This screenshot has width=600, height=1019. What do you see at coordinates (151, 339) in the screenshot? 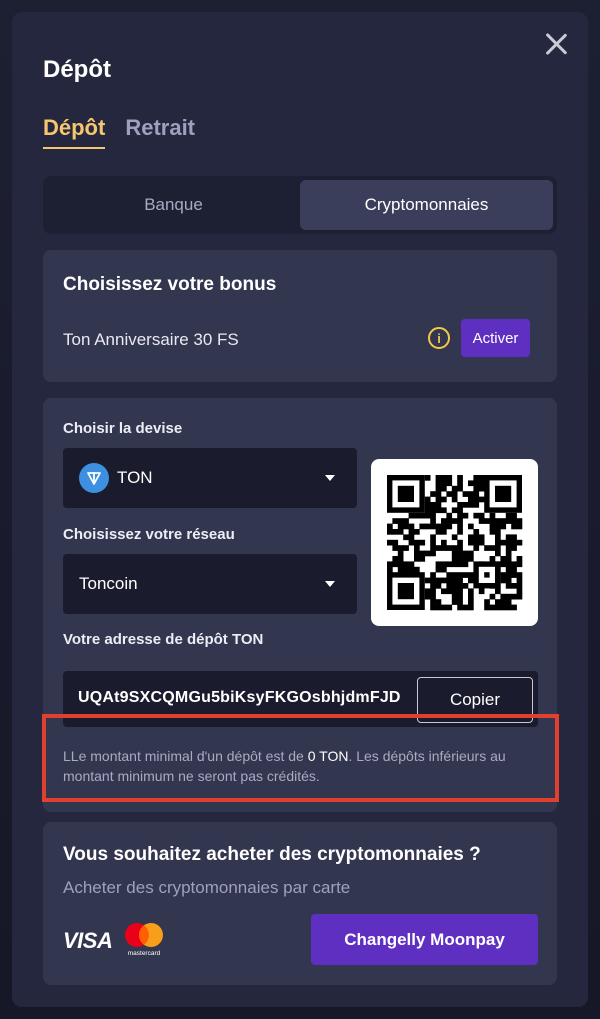
I see `bonus-name: Ton Anniversaire 30 FS` at bounding box center [151, 339].